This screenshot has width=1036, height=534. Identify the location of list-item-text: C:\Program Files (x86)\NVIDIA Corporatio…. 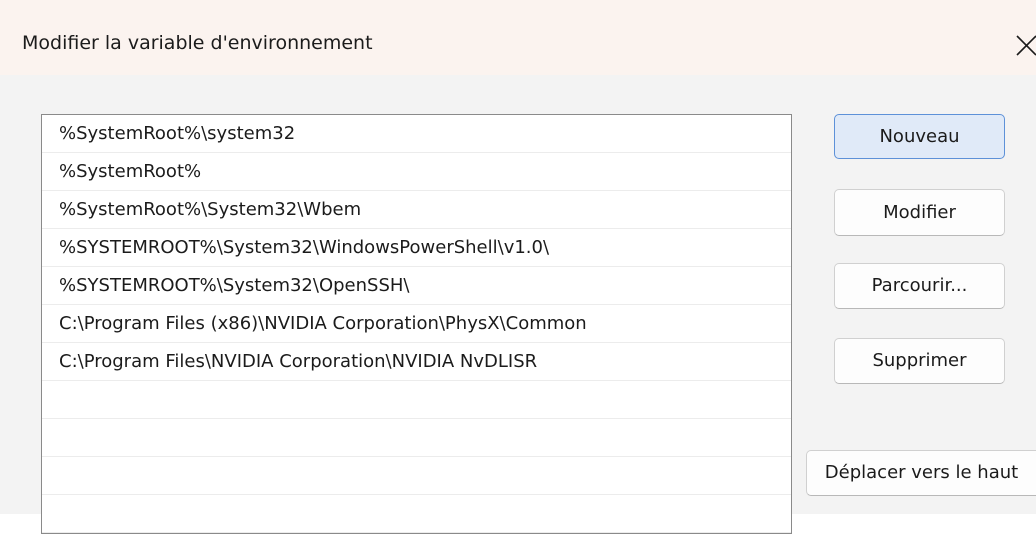
(323, 323).